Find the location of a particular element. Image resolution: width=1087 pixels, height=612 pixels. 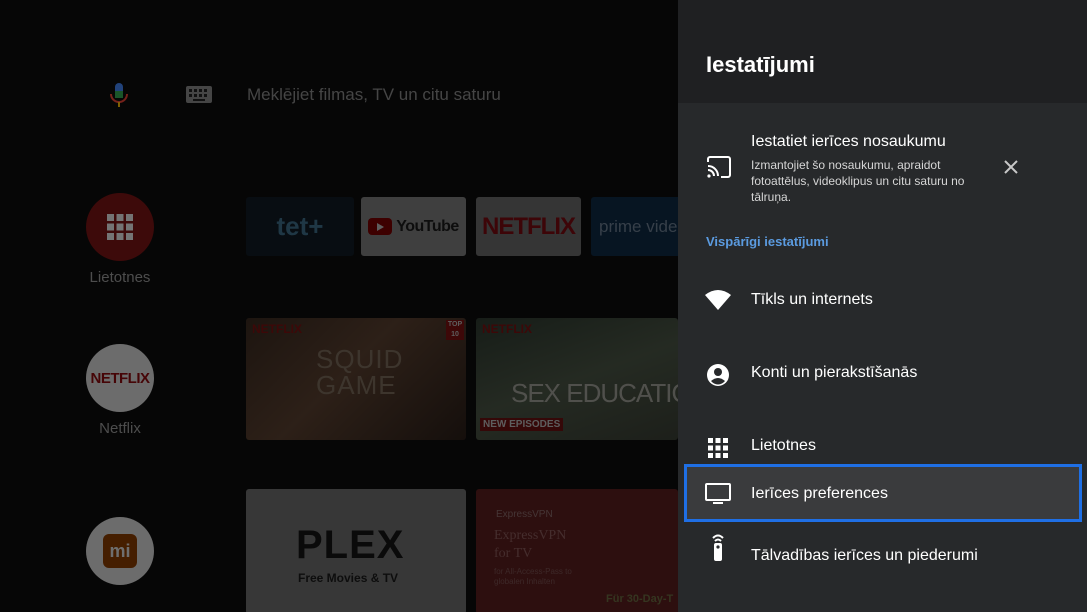

menu-item-remotes: Tālvadības ierīces un piederumi is located at coordinates (883, 556).